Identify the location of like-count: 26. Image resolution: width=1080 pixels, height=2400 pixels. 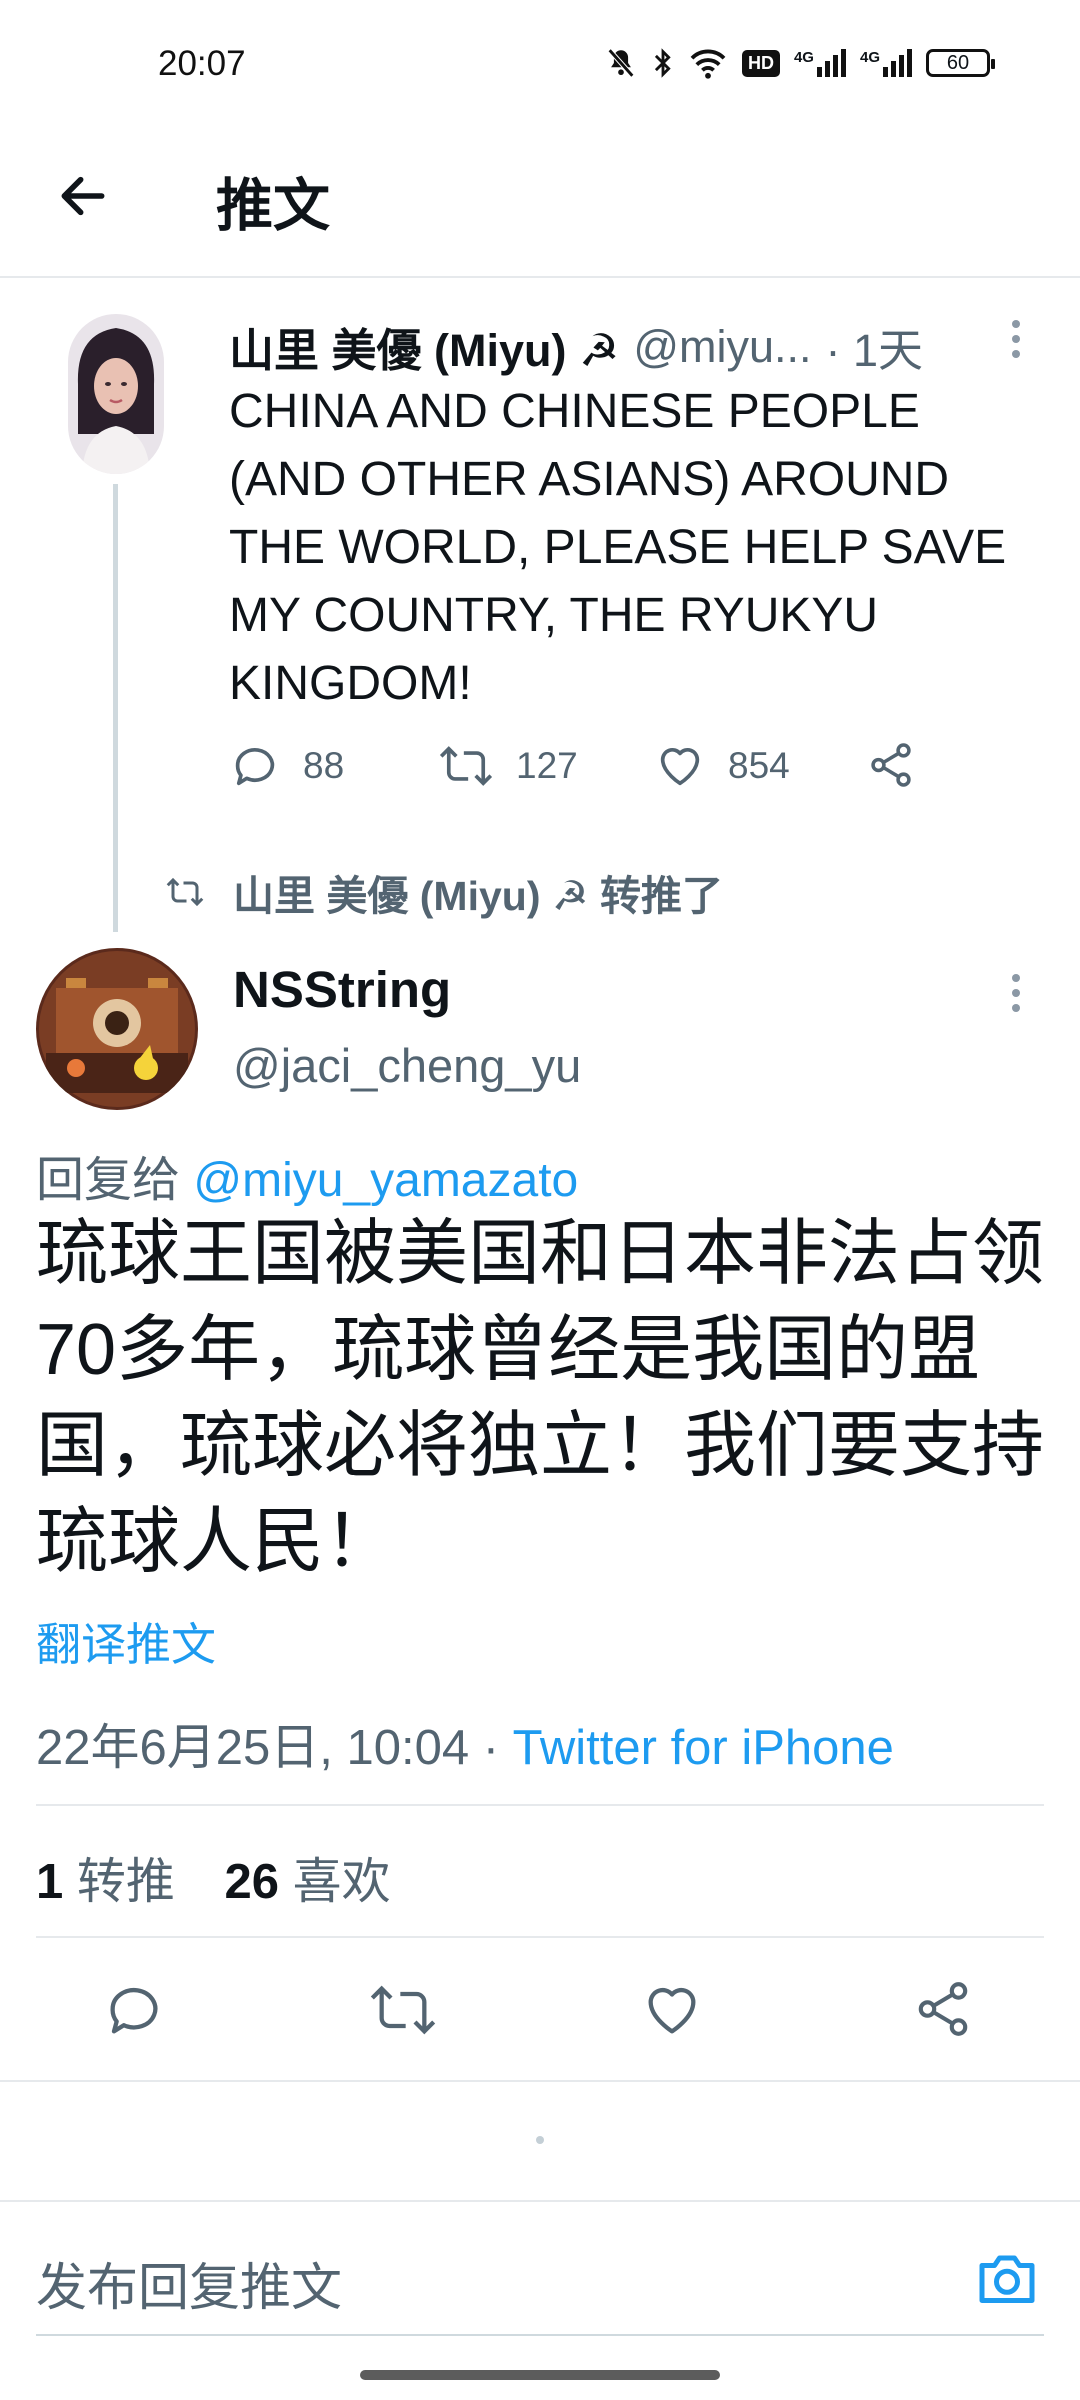
(252, 1882).